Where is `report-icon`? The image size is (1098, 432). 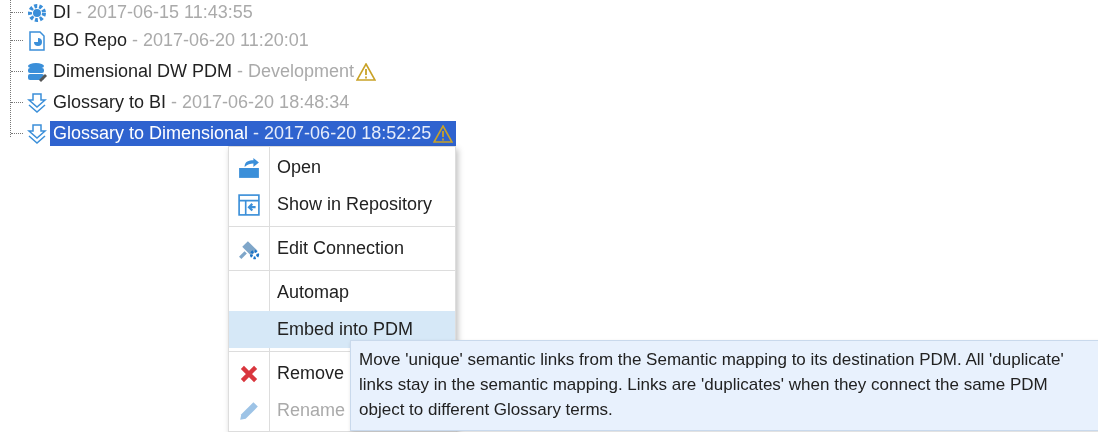 report-icon is located at coordinates (37, 40).